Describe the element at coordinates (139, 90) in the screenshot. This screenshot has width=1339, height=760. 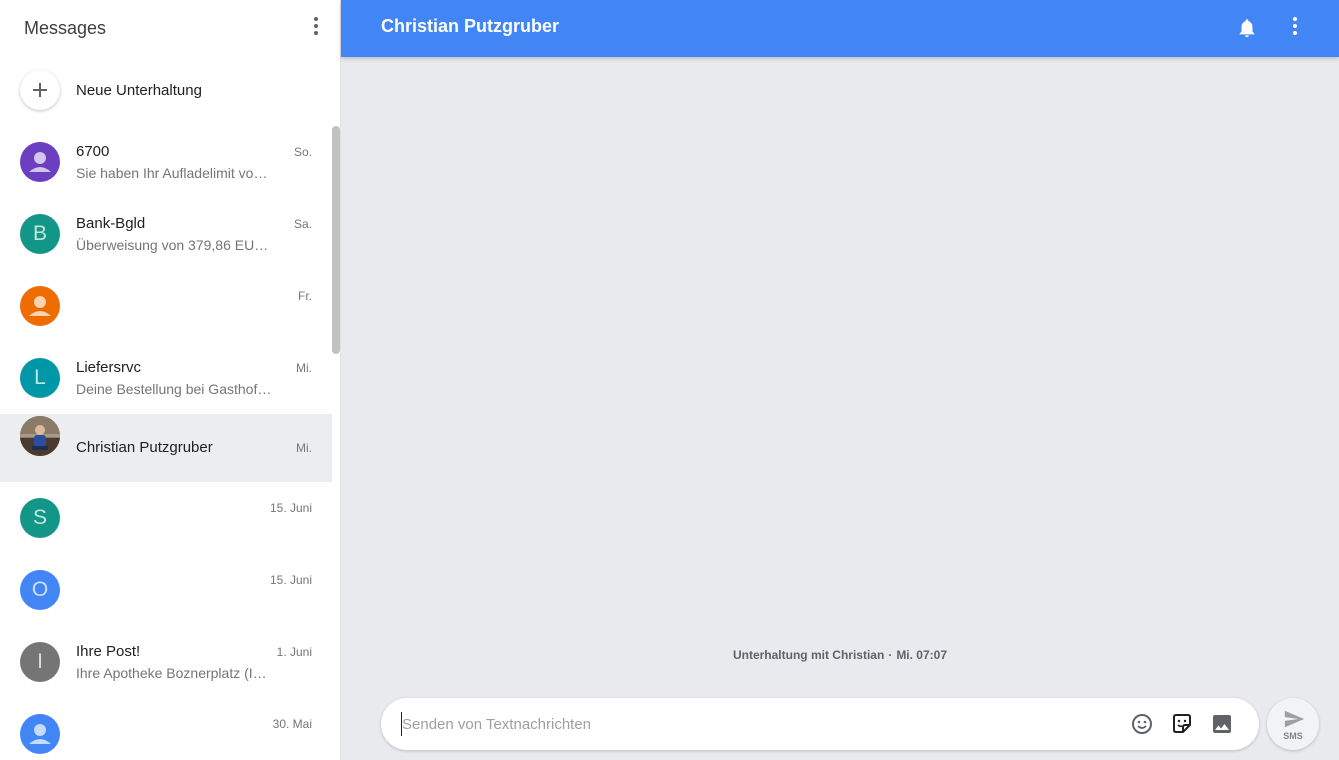
I see `new-conversation-label: Neue Unterhaltung` at that location.